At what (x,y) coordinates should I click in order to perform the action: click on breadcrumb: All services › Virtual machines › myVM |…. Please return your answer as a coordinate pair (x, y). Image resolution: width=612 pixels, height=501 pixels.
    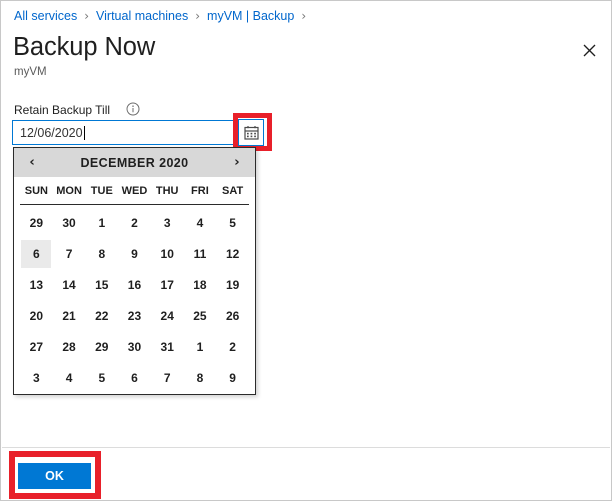
    Looking at the image, I should click on (163, 16).